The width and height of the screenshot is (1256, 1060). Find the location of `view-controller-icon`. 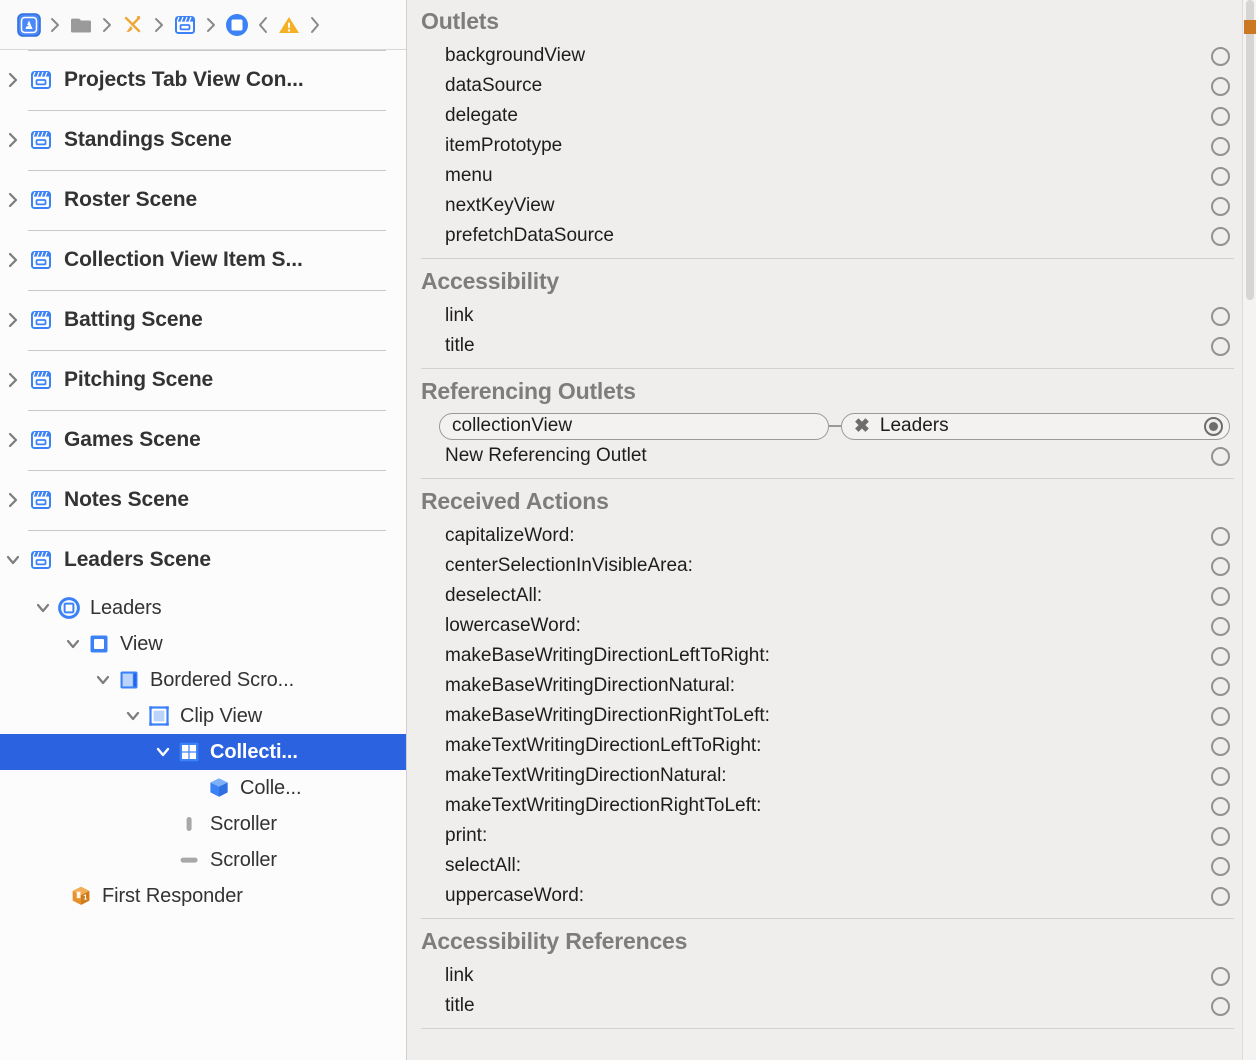

view-controller-icon is located at coordinates (237, 25).